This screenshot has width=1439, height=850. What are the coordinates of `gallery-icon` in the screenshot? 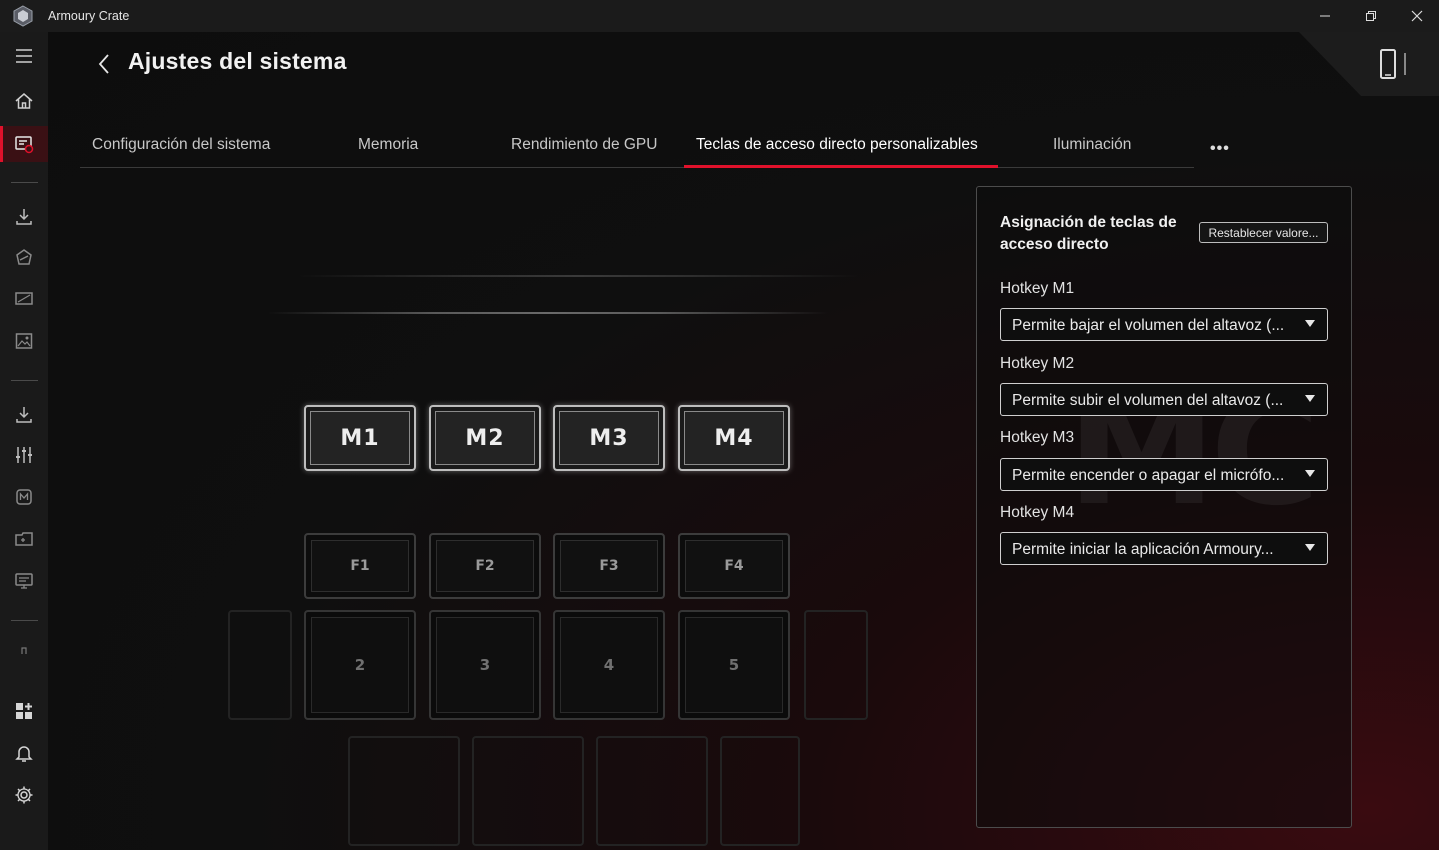 It's located at (24, 341).